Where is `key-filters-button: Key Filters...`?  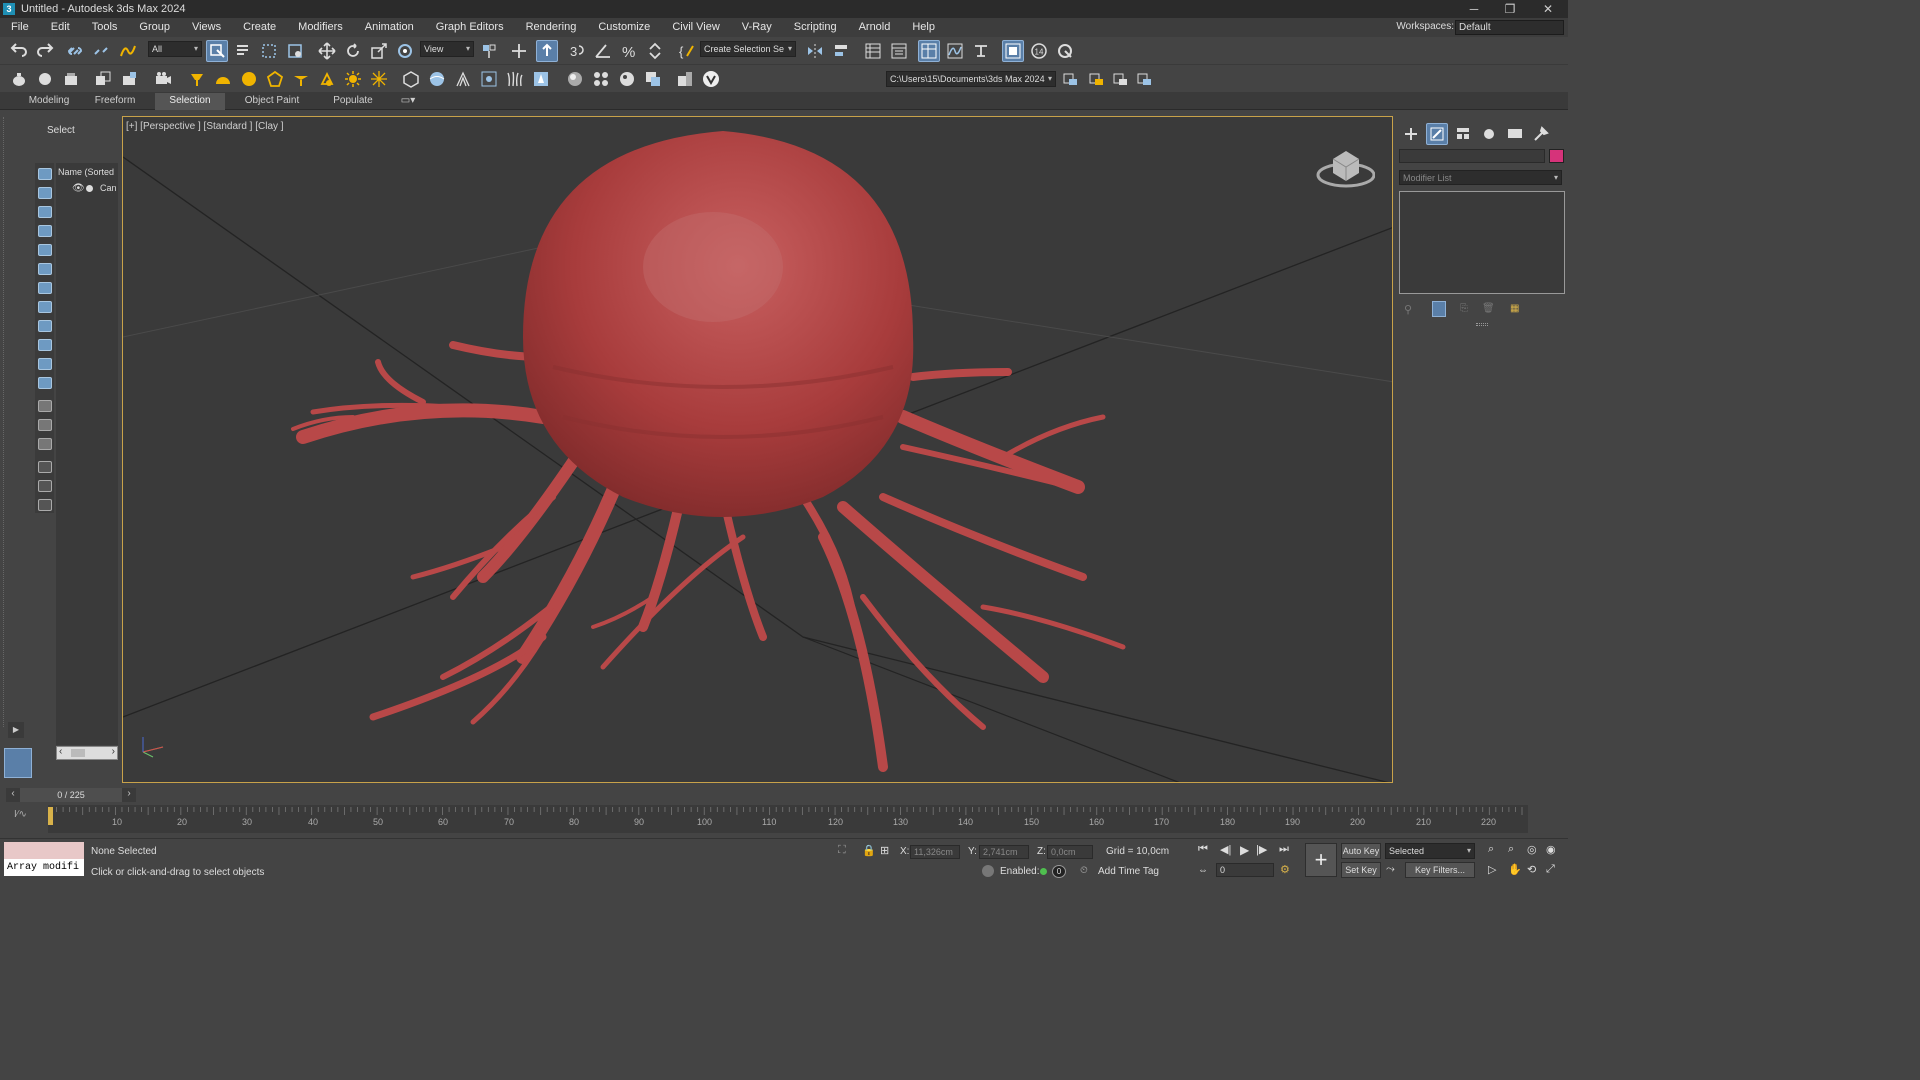
key-filters-button: Key Filters... is located at coordinates (1440, 870).